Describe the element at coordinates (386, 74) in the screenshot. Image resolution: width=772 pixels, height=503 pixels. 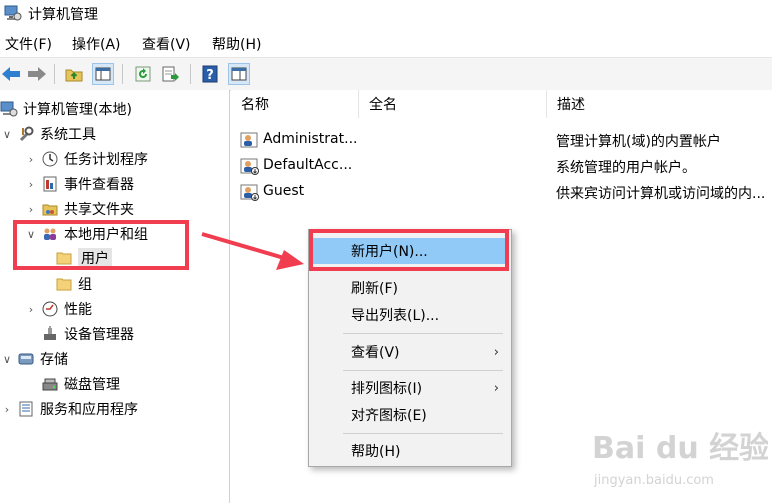
I see `toolbar: ?` at that location.